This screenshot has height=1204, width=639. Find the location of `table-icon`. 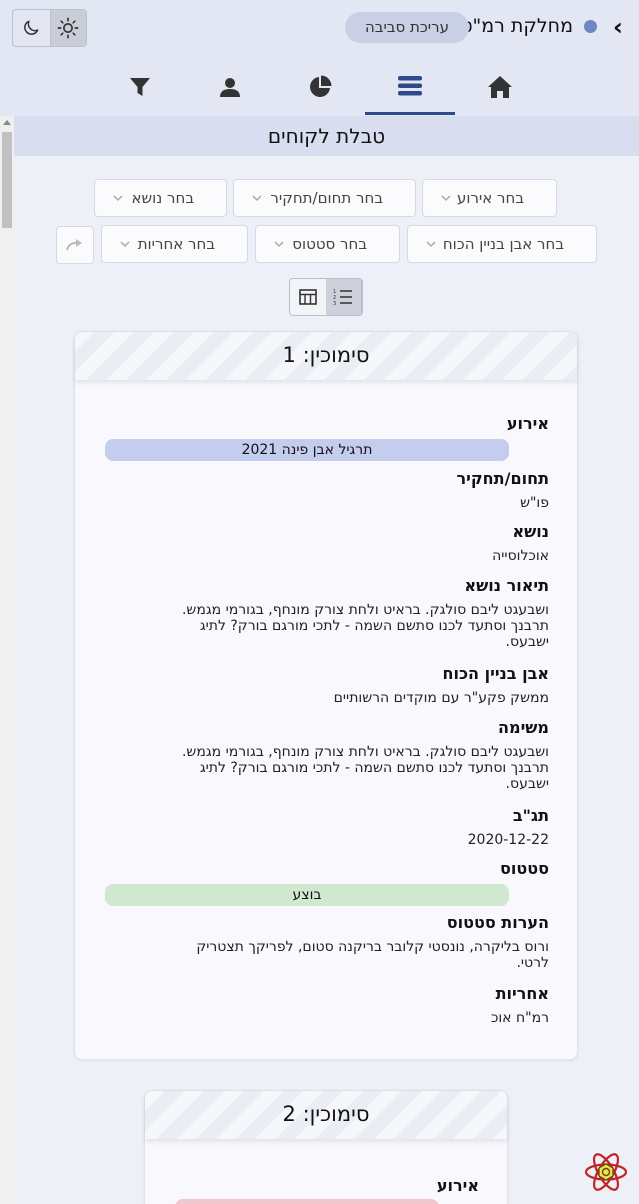

table-icon is located at coordinates (308, 297).